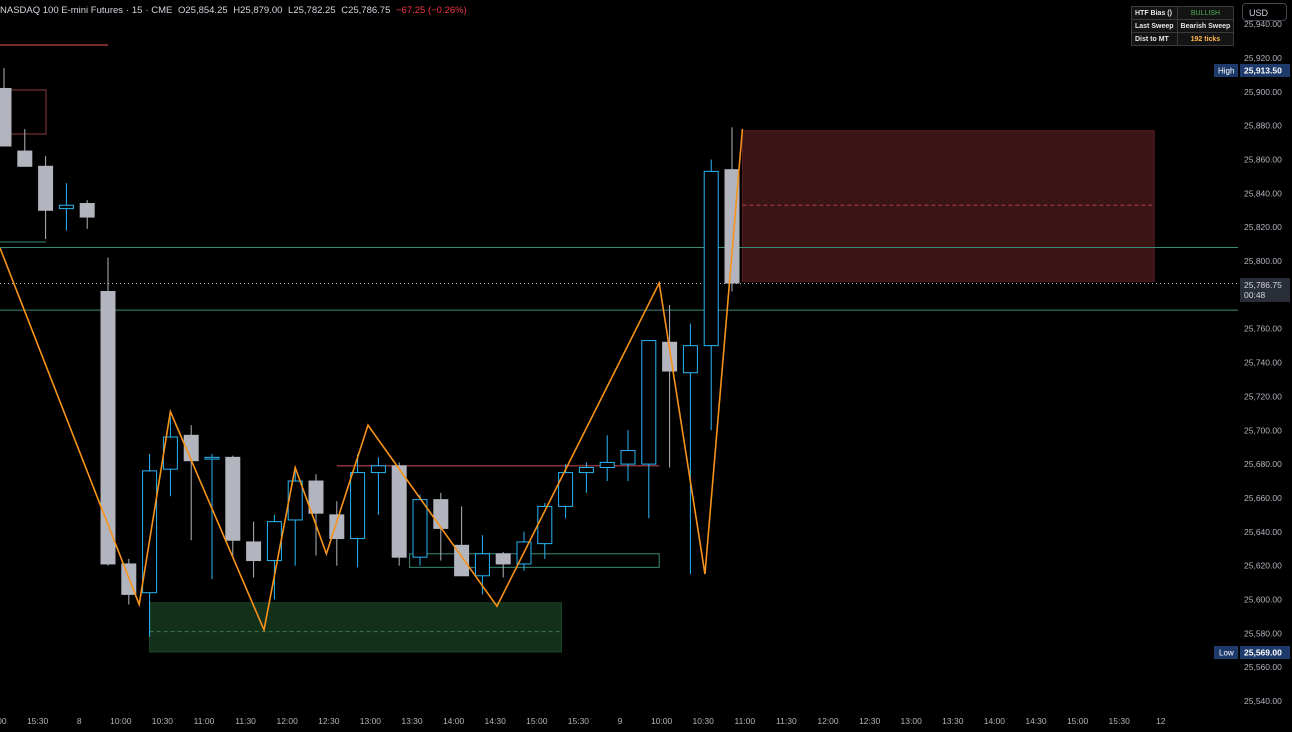  Describe the element at coordinates (1263, 261) in the screenshot. I see `y-tick-label: 25,800.00` at that location.